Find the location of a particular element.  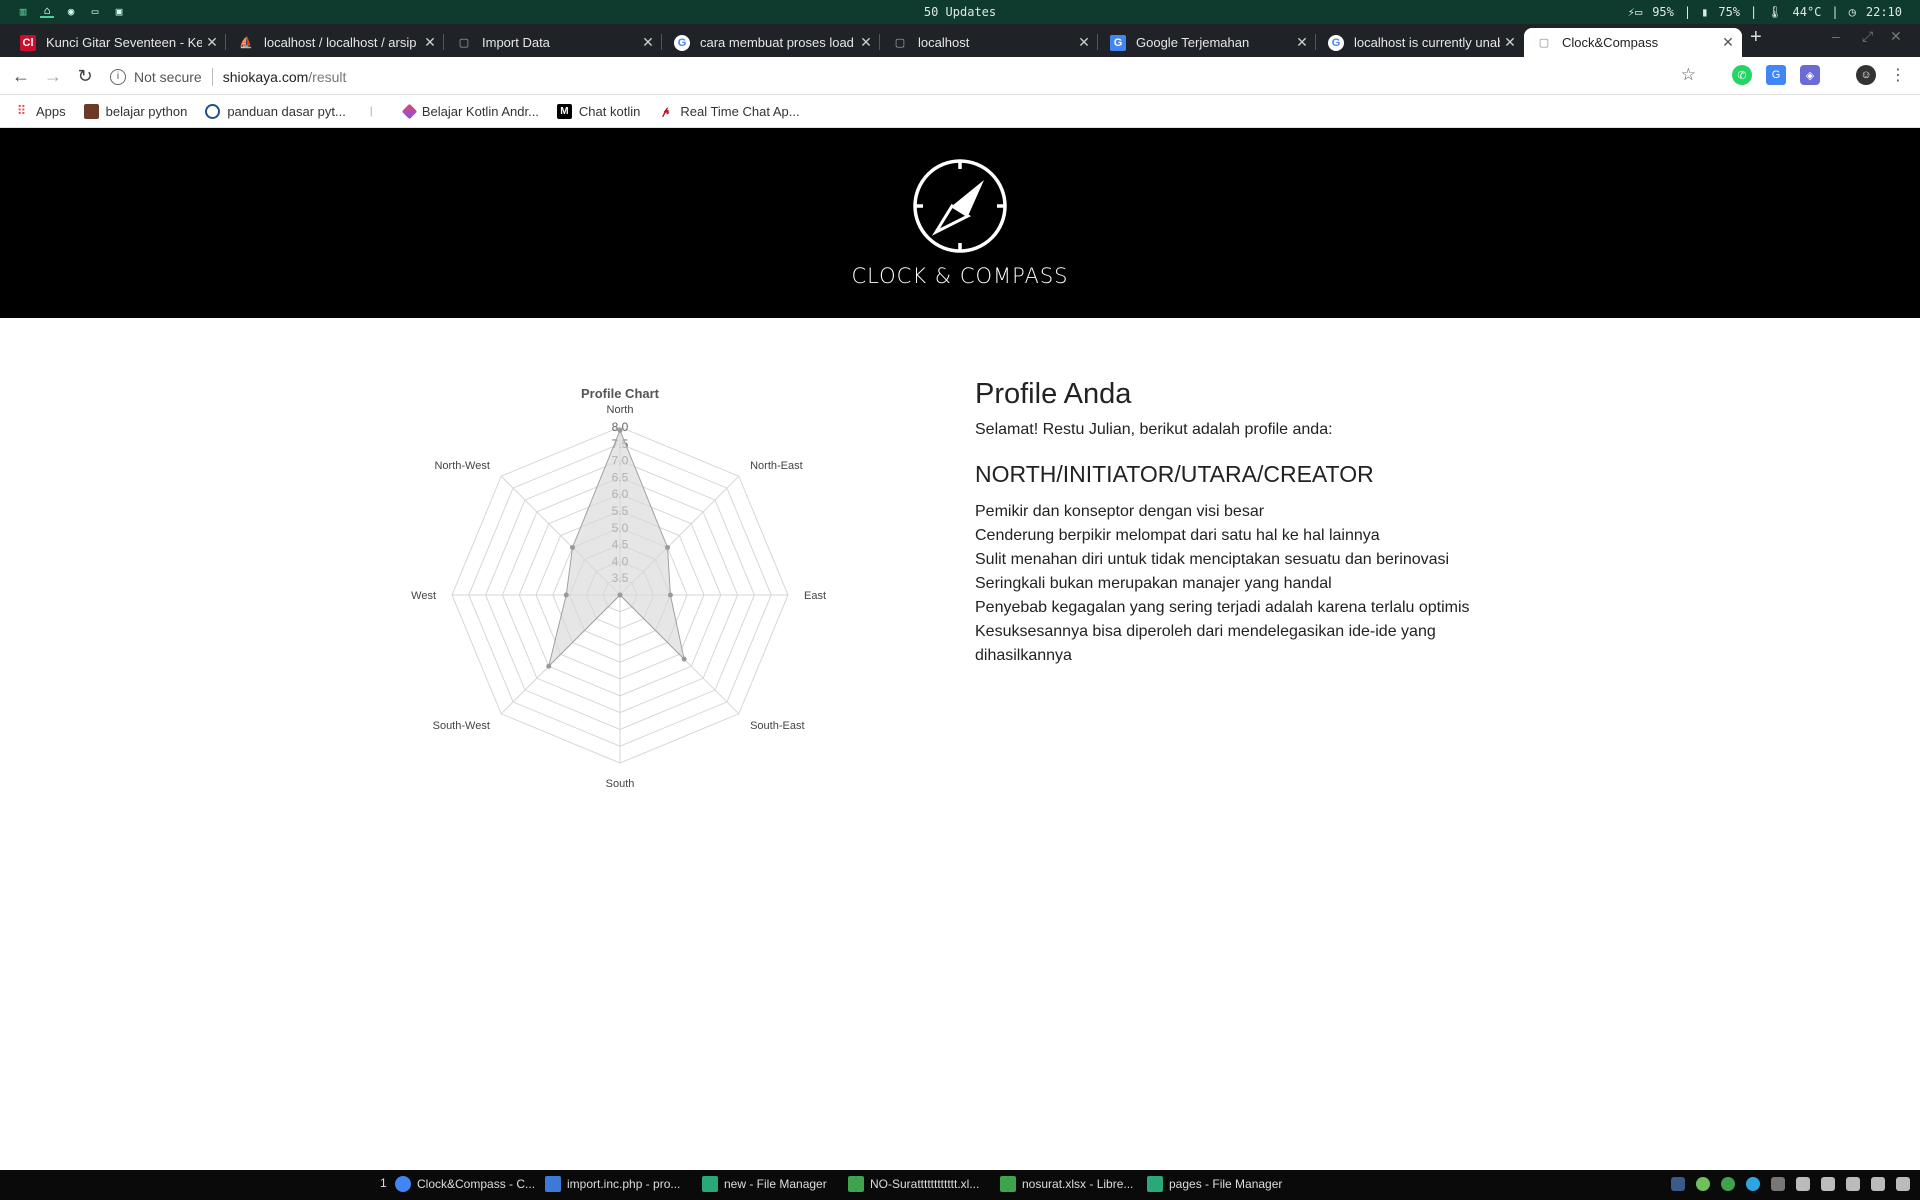

tab: ▢ Import Data ✕ is located at coordinates (553, 42).